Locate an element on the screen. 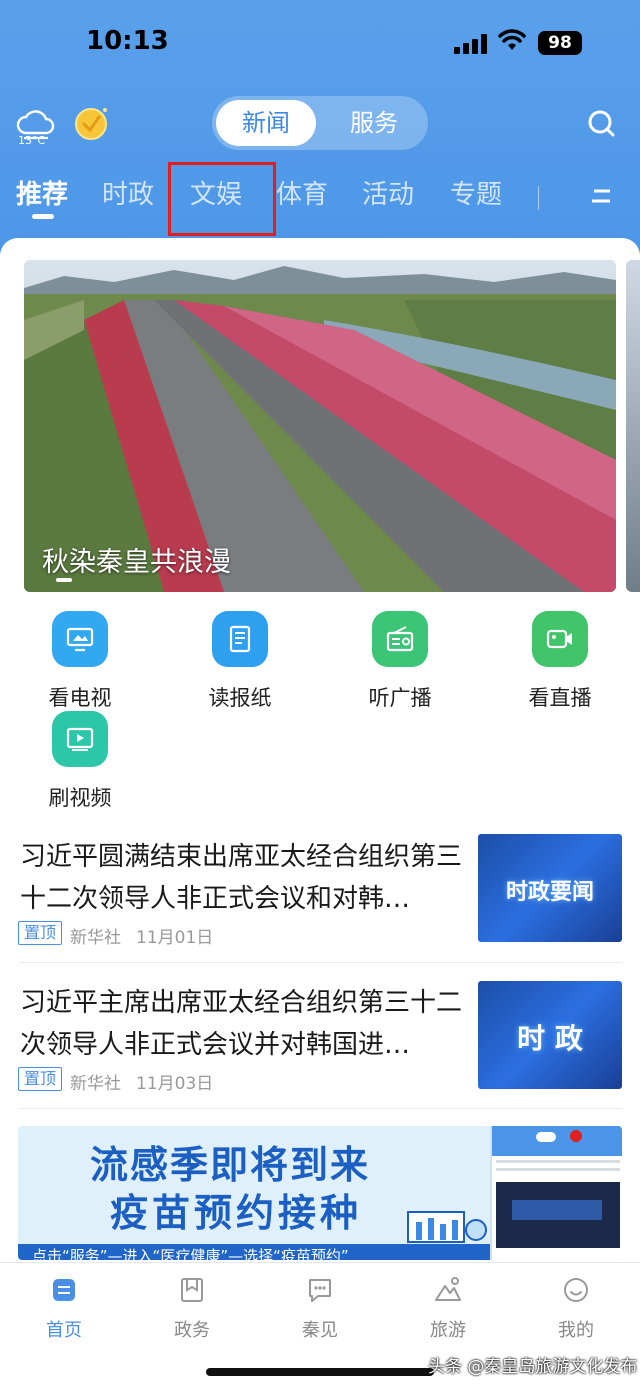  quick-entry-video-label: 刷视频 is located at coordinates (80, 797).